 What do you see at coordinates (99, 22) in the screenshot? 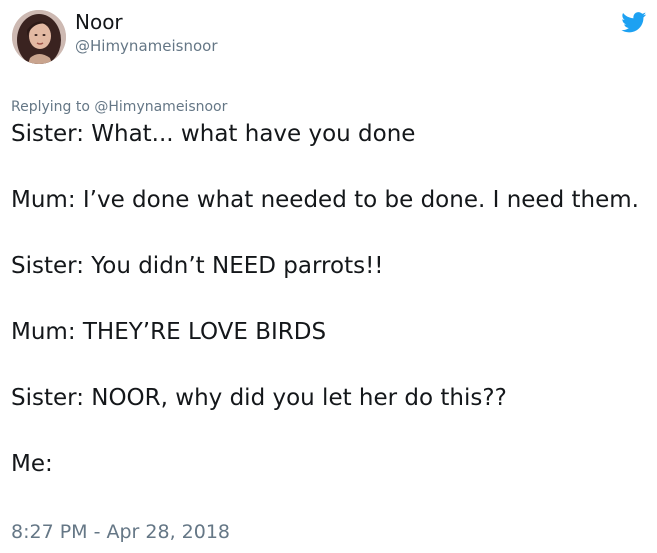
I see `author-name: Noor` at bounding box center [99, 22].